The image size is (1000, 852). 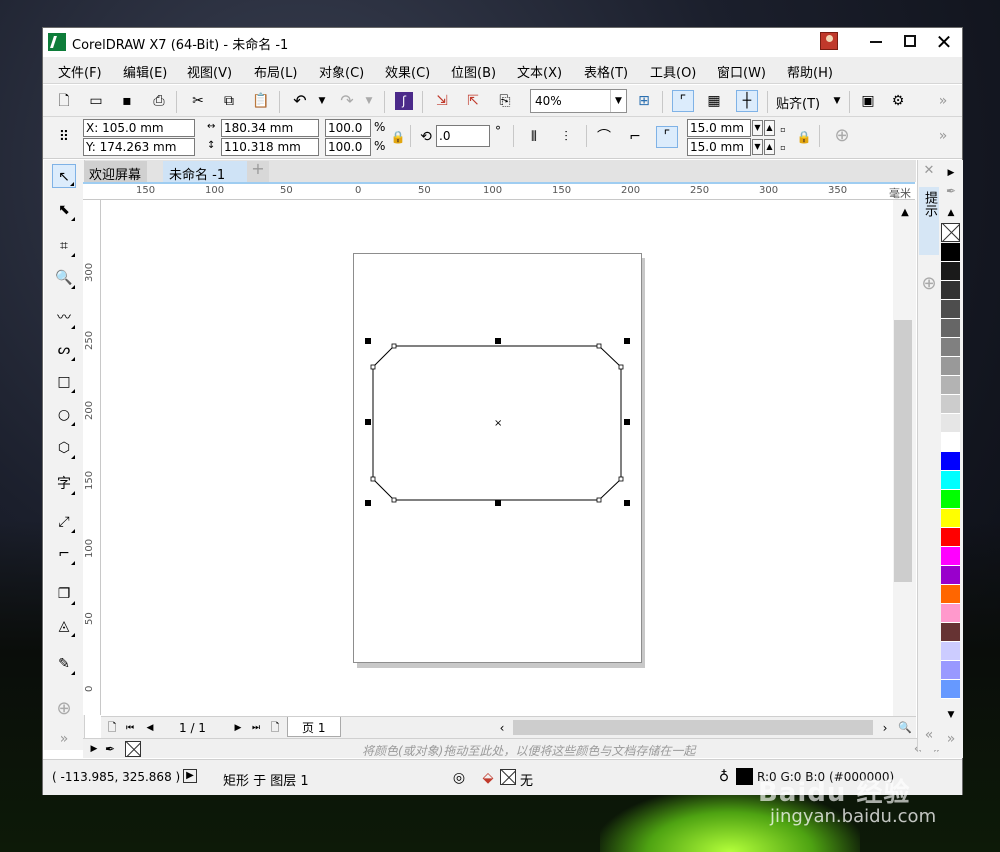 What do you see at coordinates (64, 484) in the screenshot?
I see `text-tool-icon: 字` at bounding box center [64, 484].